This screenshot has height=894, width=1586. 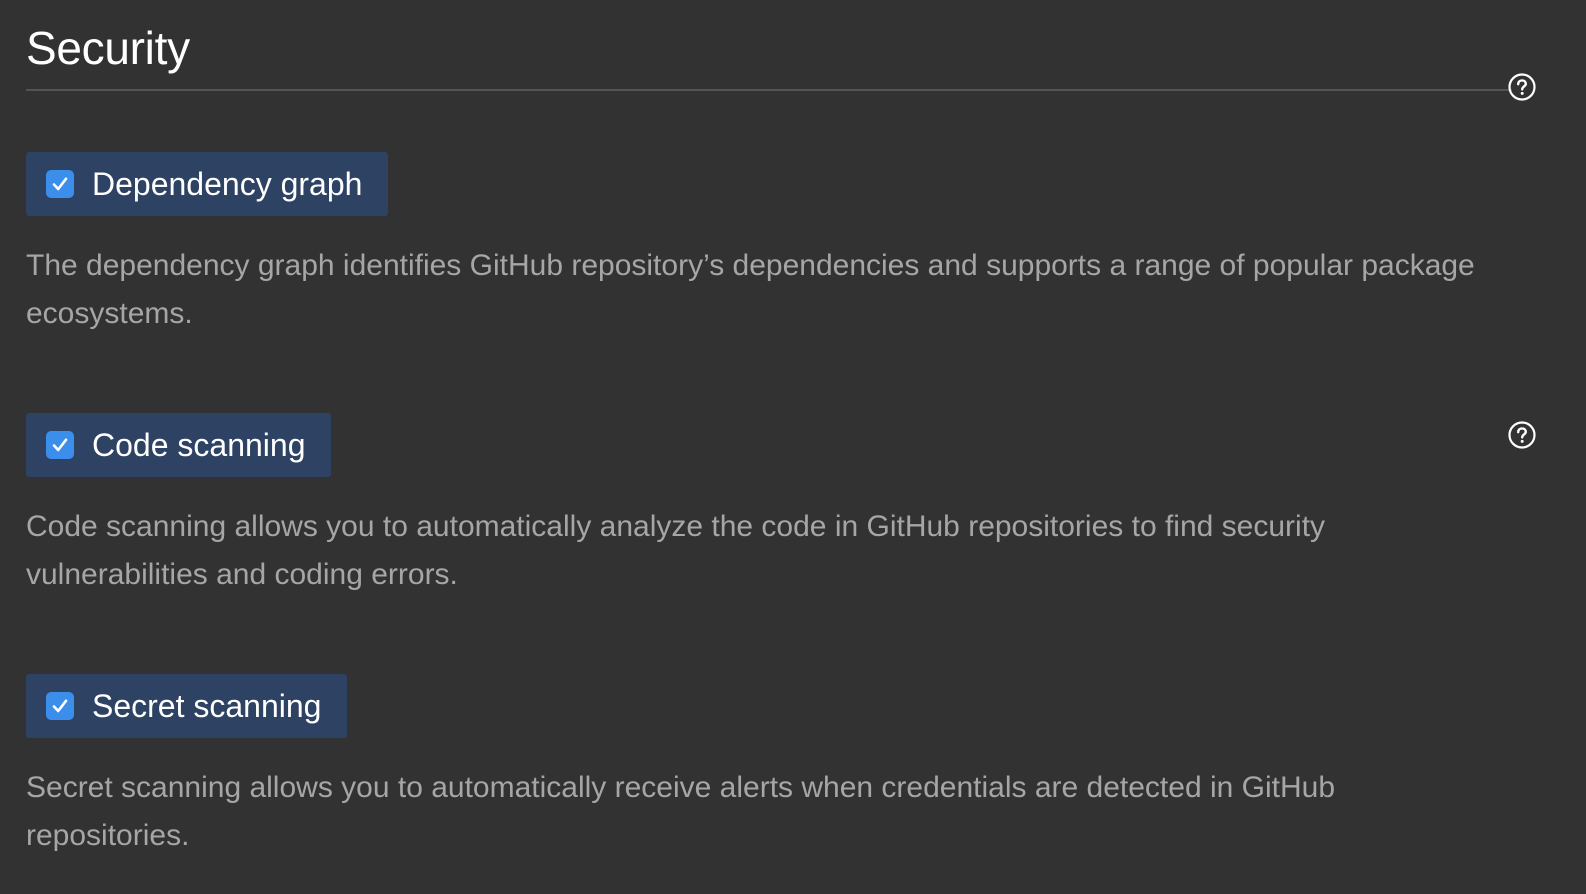 I want to click on code-scanning-checkbox, so click(x=60, y=445).